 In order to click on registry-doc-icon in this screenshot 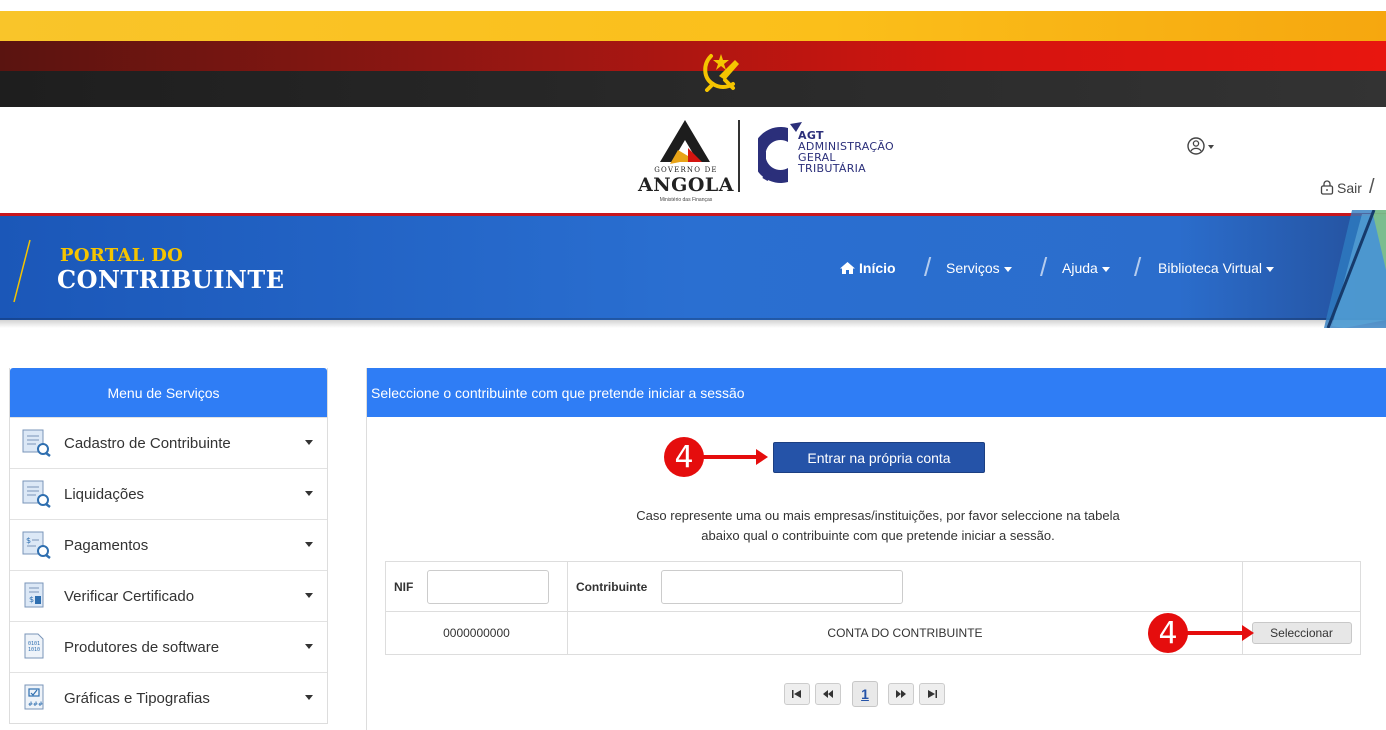, I will do `click(36, 443)`.